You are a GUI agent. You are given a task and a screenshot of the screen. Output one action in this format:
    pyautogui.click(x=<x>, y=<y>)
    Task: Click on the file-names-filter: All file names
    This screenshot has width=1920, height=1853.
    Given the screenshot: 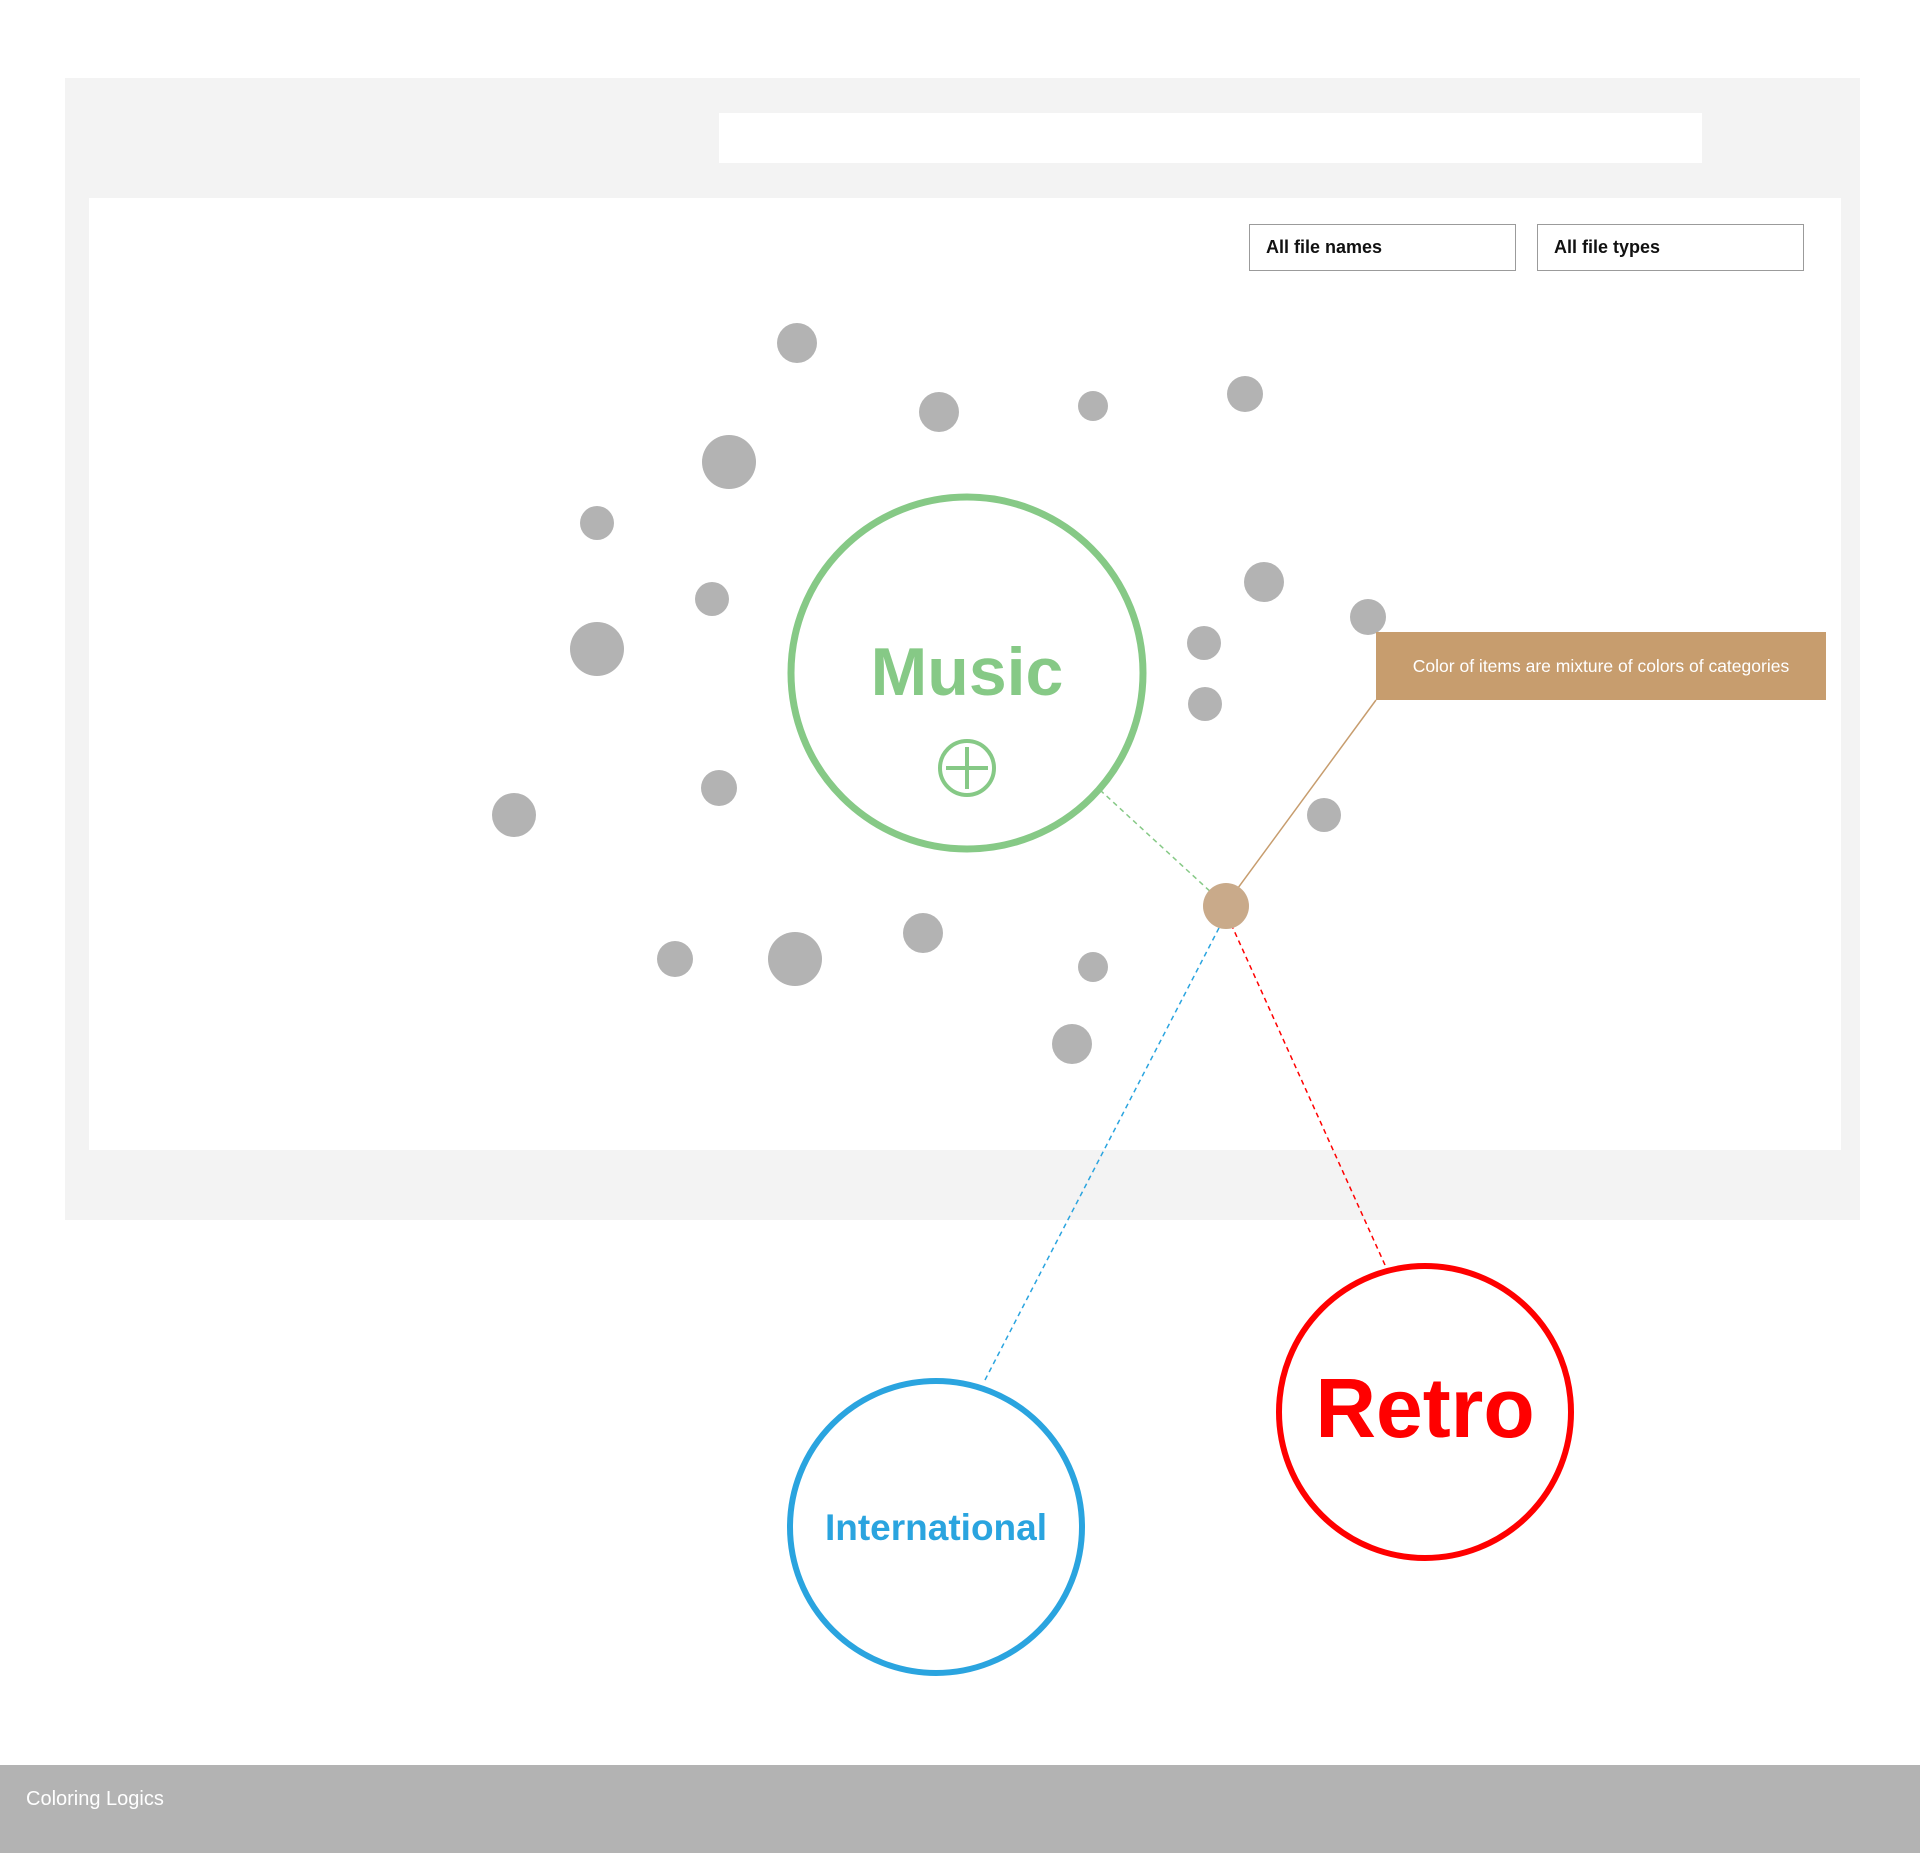 What is the action you would take?
    pyautogui.click(x=1382, y=247)
    